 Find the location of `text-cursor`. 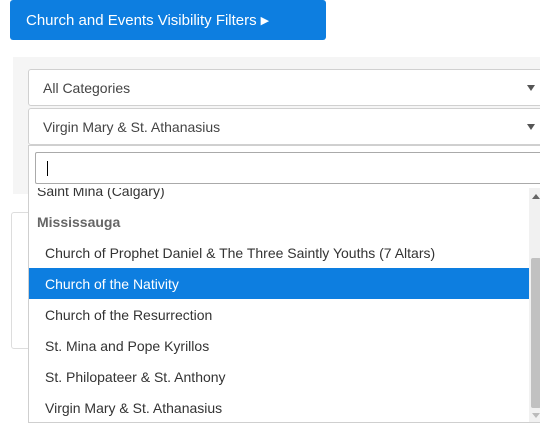

text-cursor is located at coordinates (47, 168).